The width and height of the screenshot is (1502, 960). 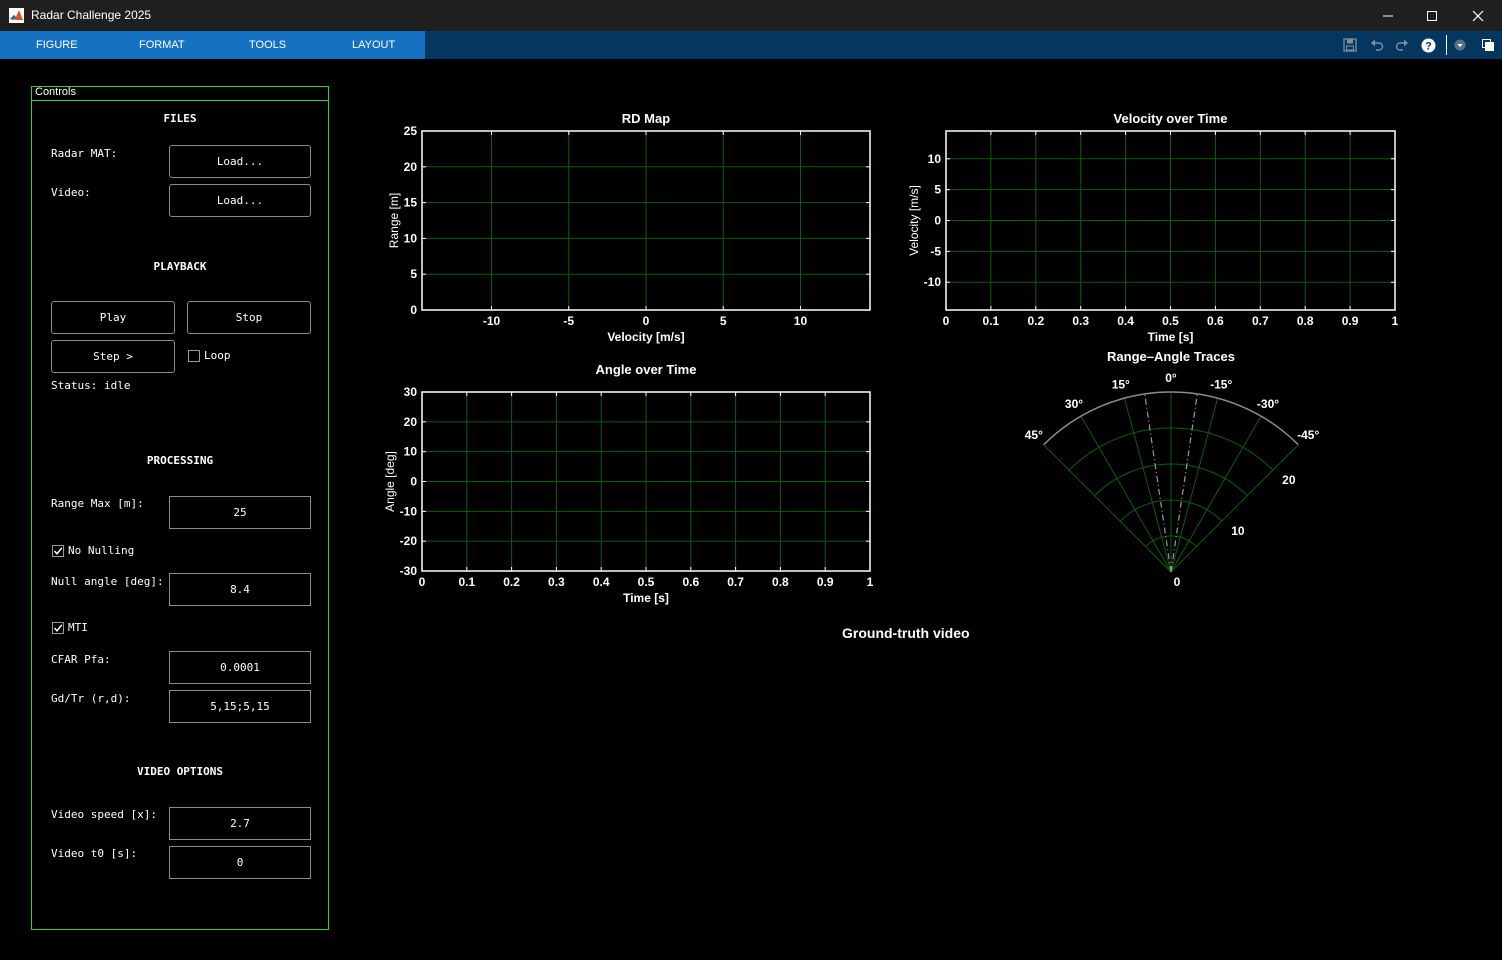 I want to click on angle-time-x-tick-label: 0.2, so click(x=511, y=582).